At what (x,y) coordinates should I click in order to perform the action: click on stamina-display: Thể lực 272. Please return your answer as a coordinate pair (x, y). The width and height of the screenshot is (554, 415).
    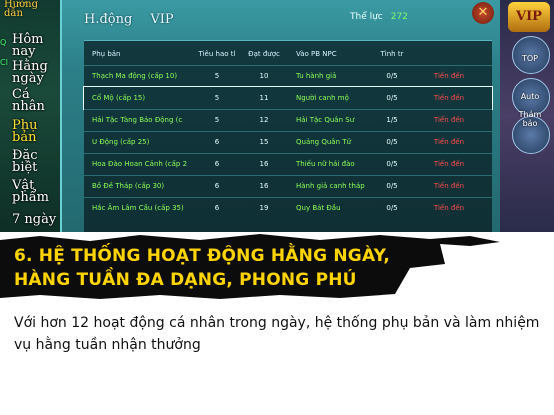
    Looking at the image, I should click on (379, 17).